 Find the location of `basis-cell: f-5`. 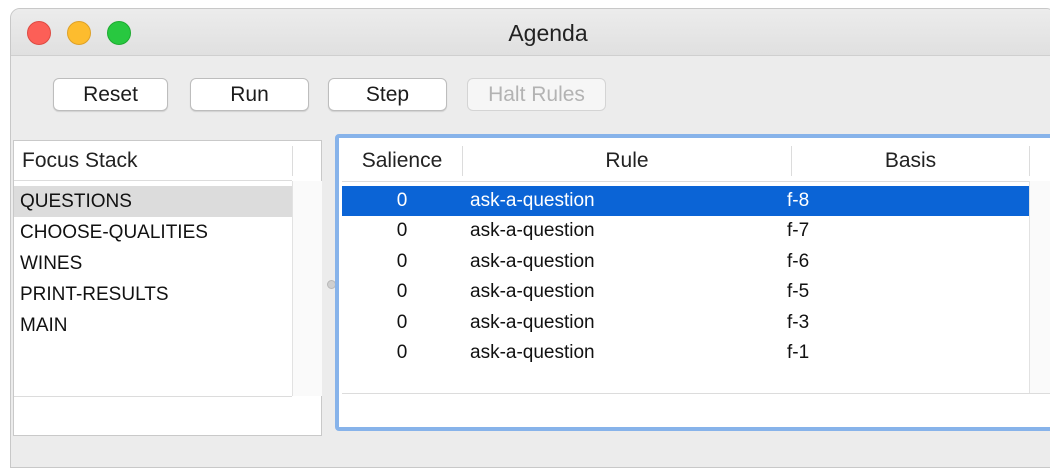

basis-cell: f-5 is located at coordinates (798, 292).